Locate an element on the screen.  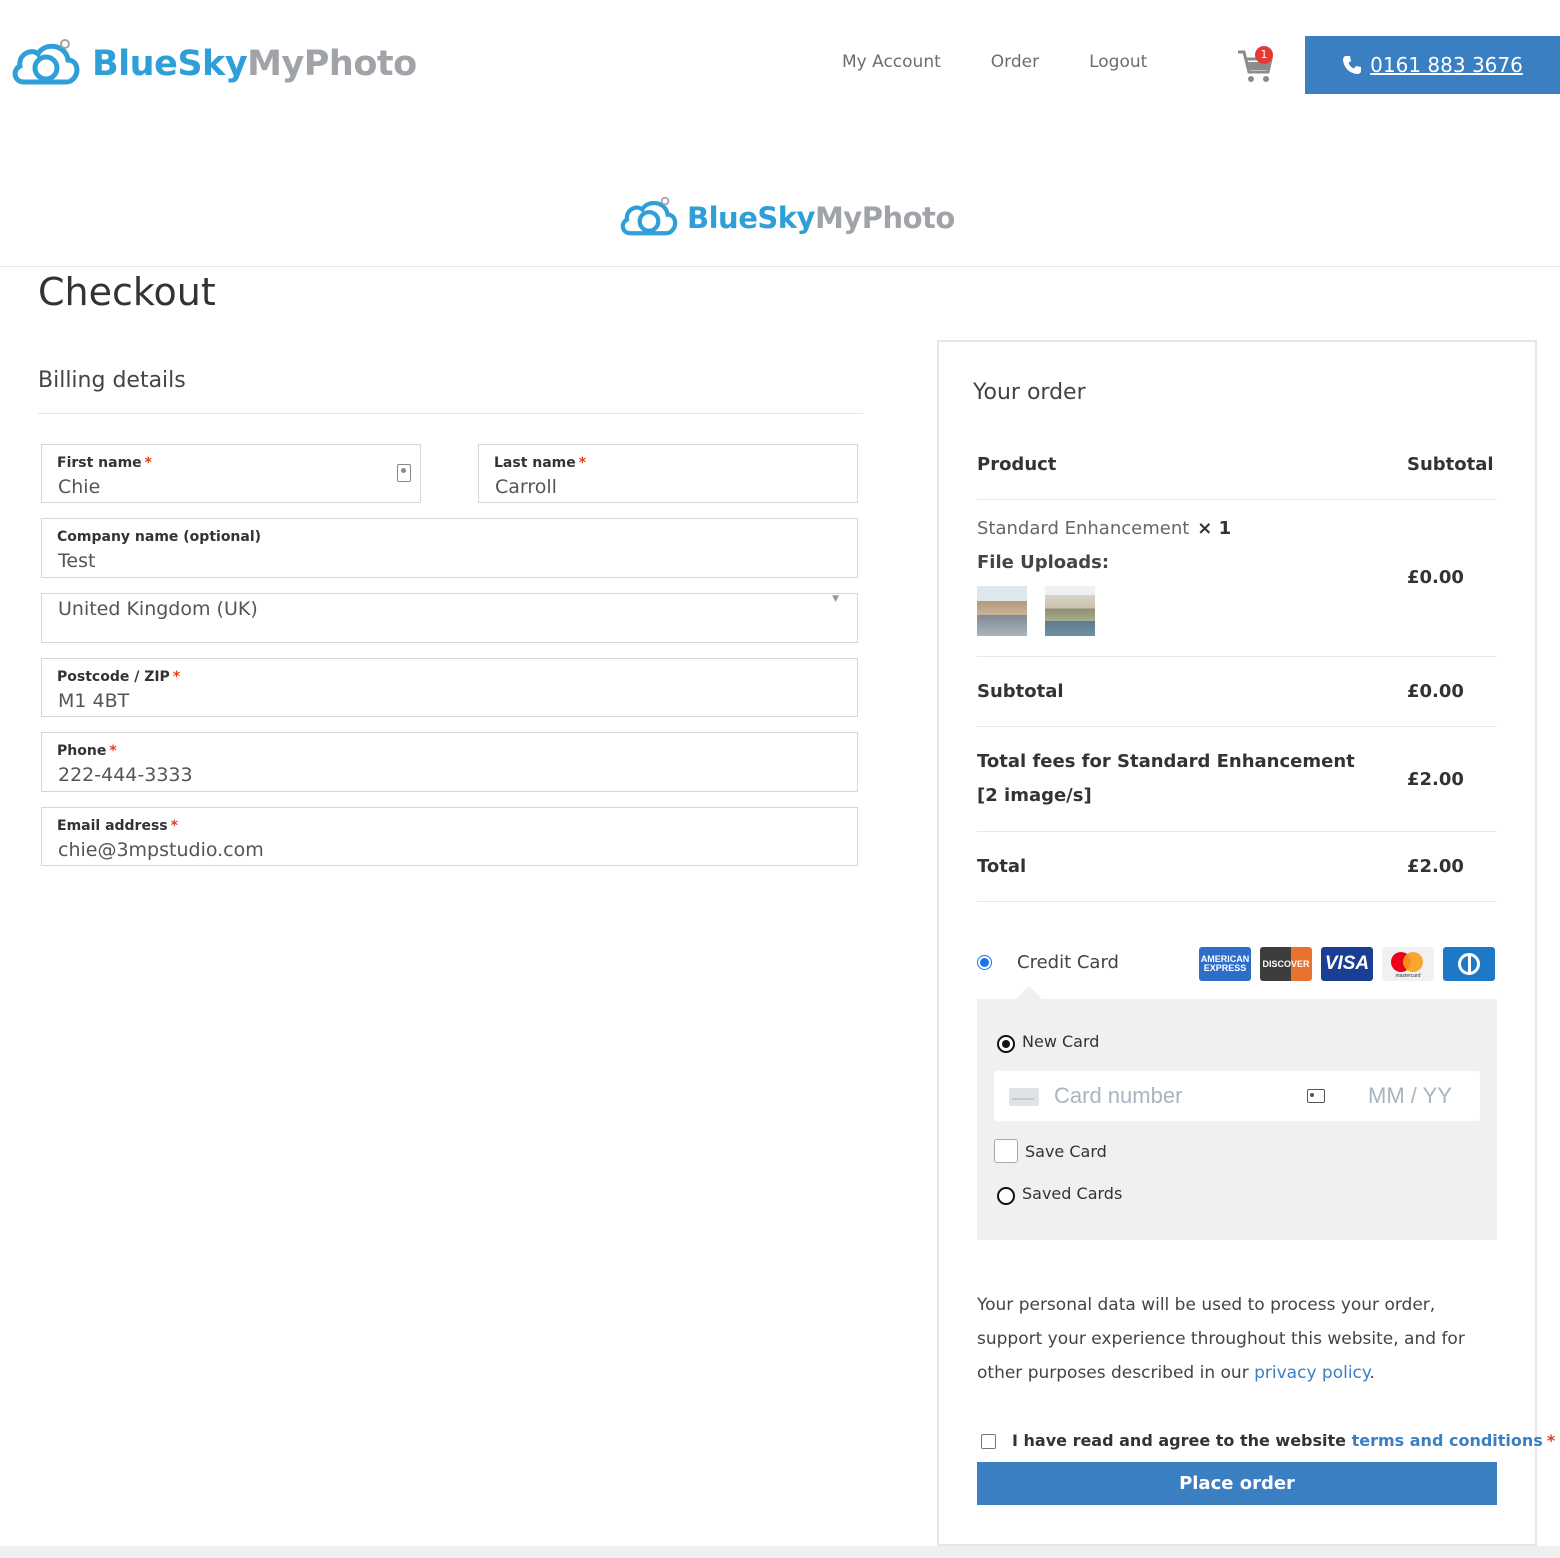
card-number-placeholder: Card number is located at coordinates (1118, 1095).